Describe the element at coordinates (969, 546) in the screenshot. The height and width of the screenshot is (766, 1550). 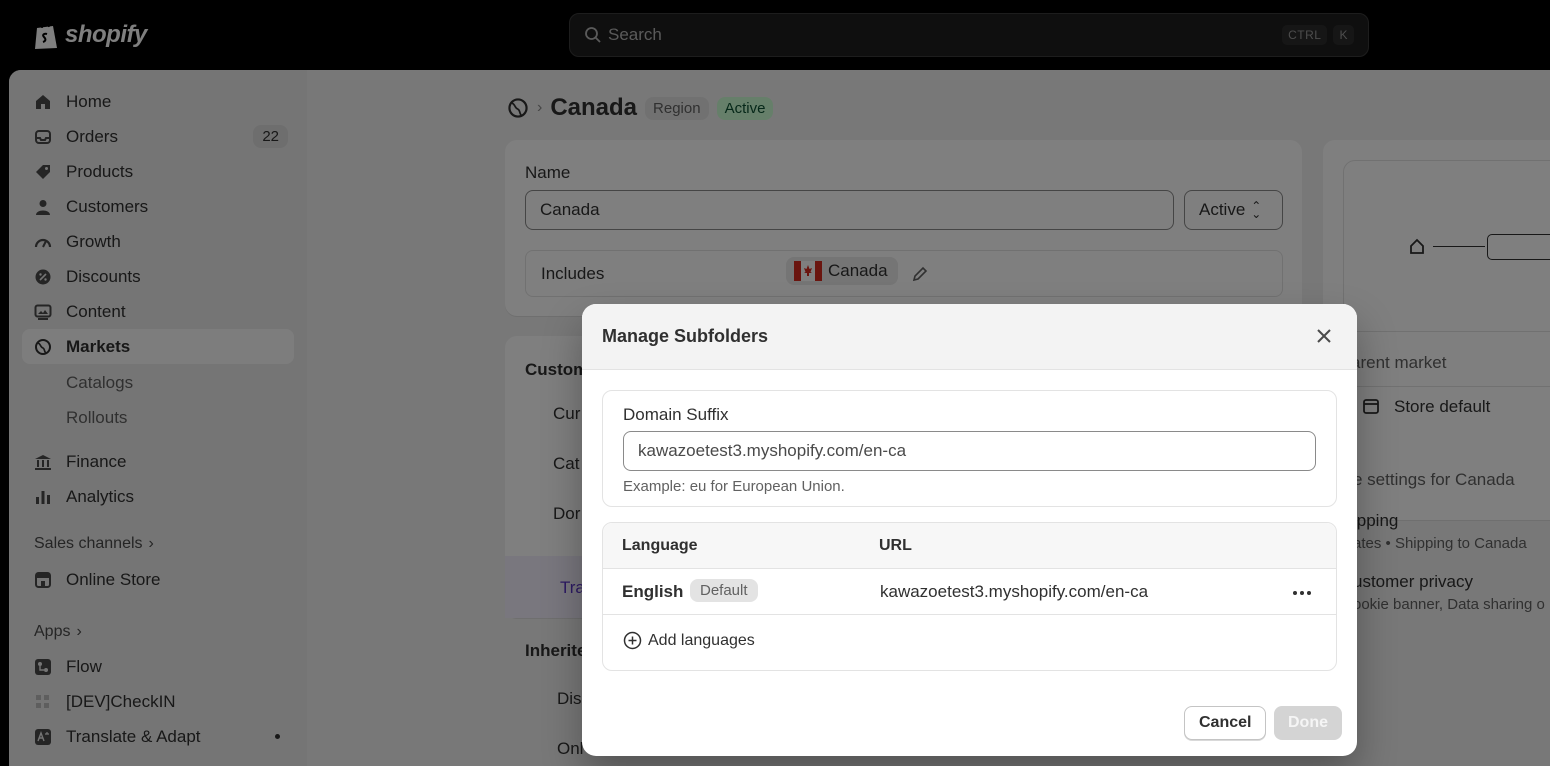
I see `table-header: Language URL` at that location.